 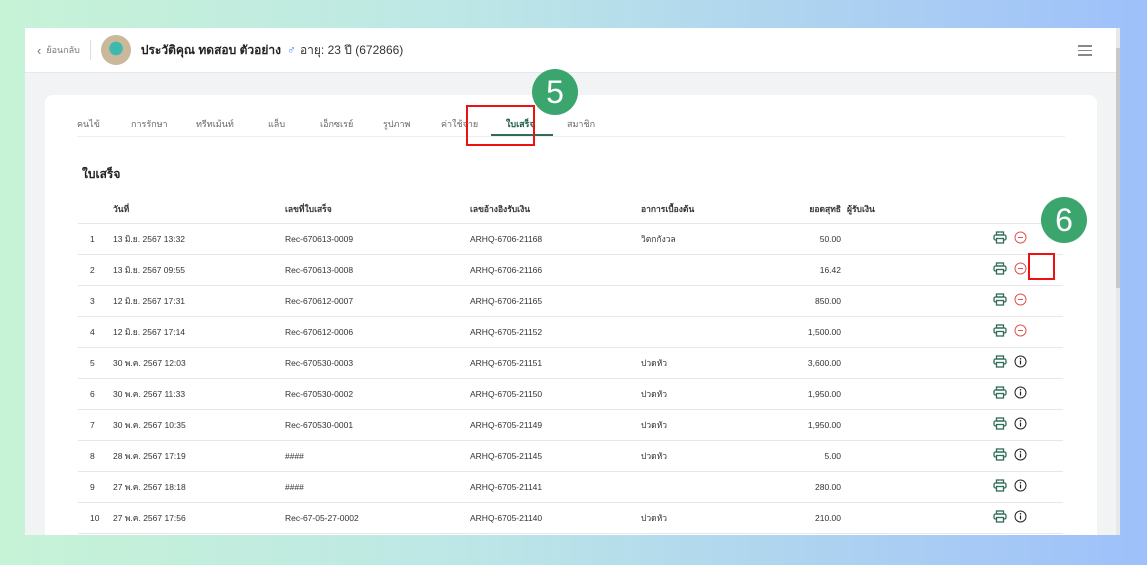 What do you see at coordinates (1085, 50) in the screenshot?
I see `hamburger-menu-icon` at bounding box center [1085, 50].